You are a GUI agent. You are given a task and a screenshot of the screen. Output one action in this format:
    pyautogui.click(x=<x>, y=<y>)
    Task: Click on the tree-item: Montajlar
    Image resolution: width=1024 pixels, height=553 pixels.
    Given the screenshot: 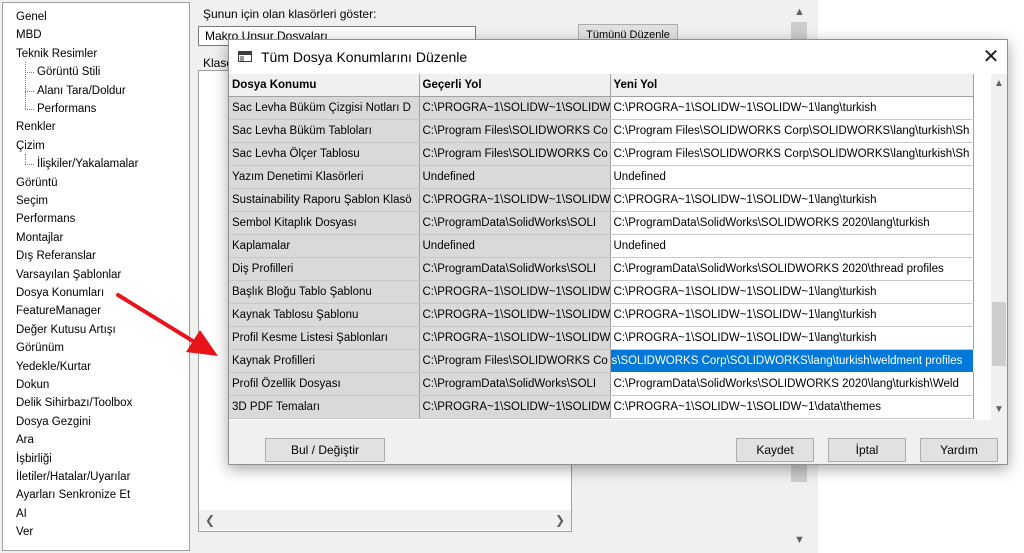 What is the action you would take?
    pyautogui.click(x=39, y=238)
    